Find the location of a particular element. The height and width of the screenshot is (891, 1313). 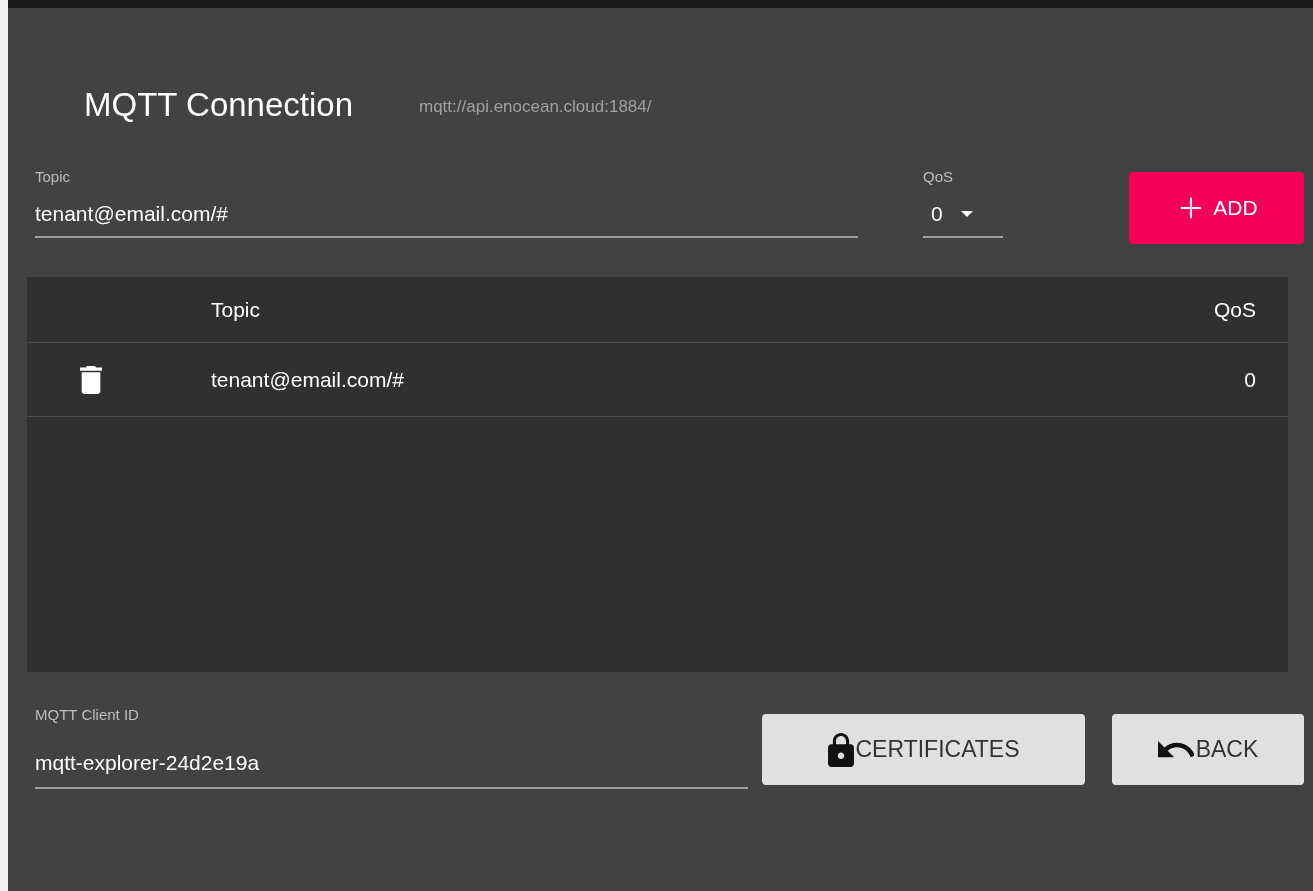

undo-icon is located at coordinates (1175, 749).